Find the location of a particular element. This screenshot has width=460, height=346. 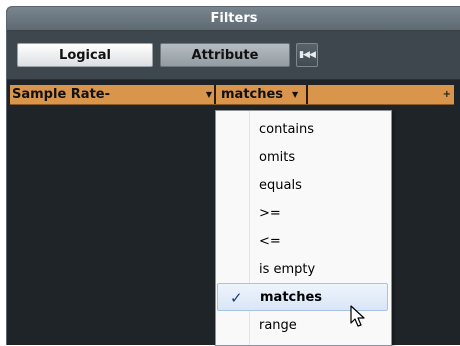

attribute-button: Attribute is located at coordinates (225, 55).